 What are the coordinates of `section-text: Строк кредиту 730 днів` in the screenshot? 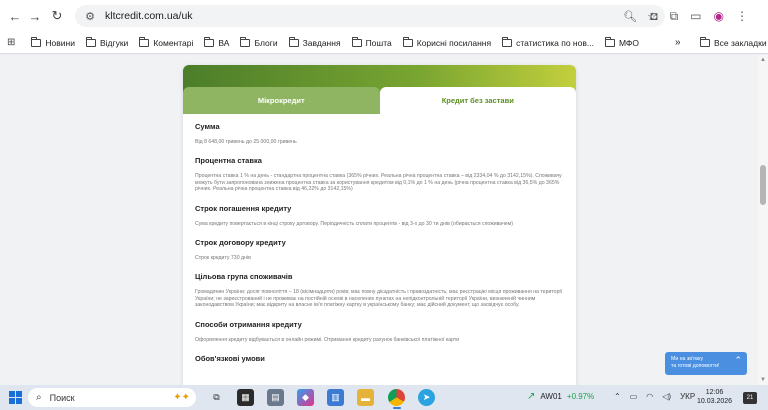 It's located at (223, 258).